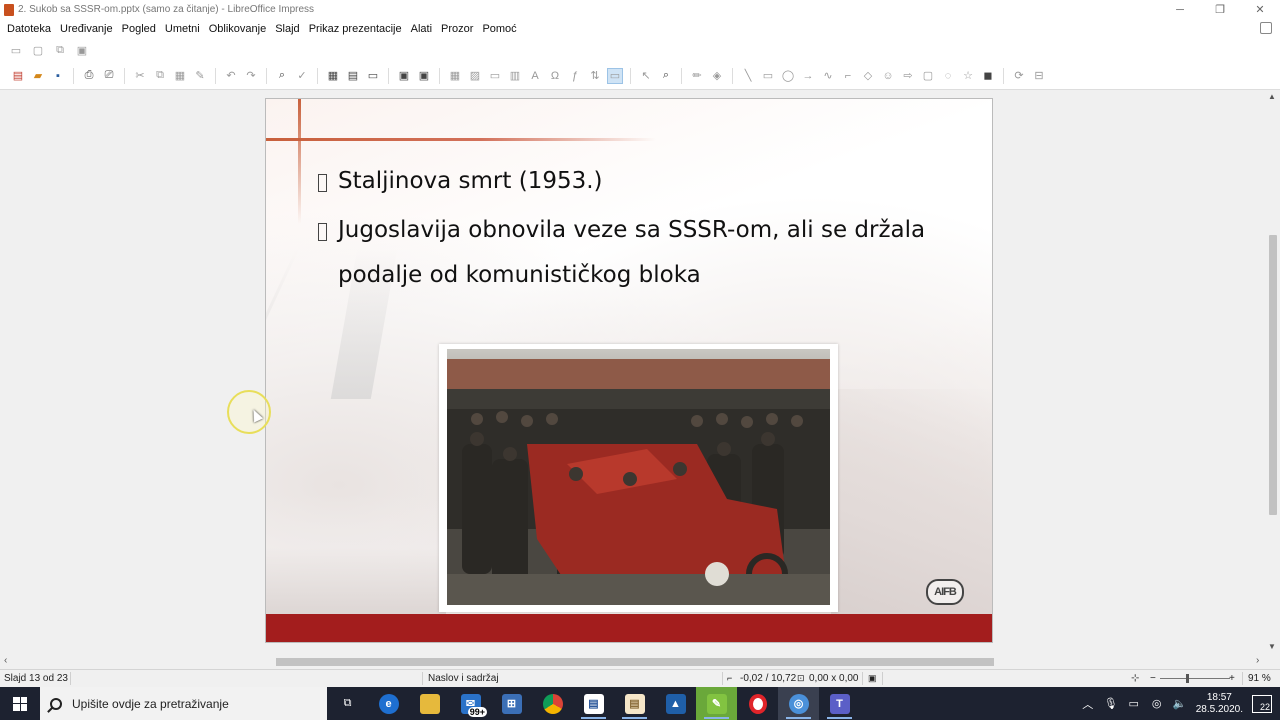  Describe the element at coordinates (575, 76) in the screenshot. I see `fontwork-icon: ƒ` at that location.